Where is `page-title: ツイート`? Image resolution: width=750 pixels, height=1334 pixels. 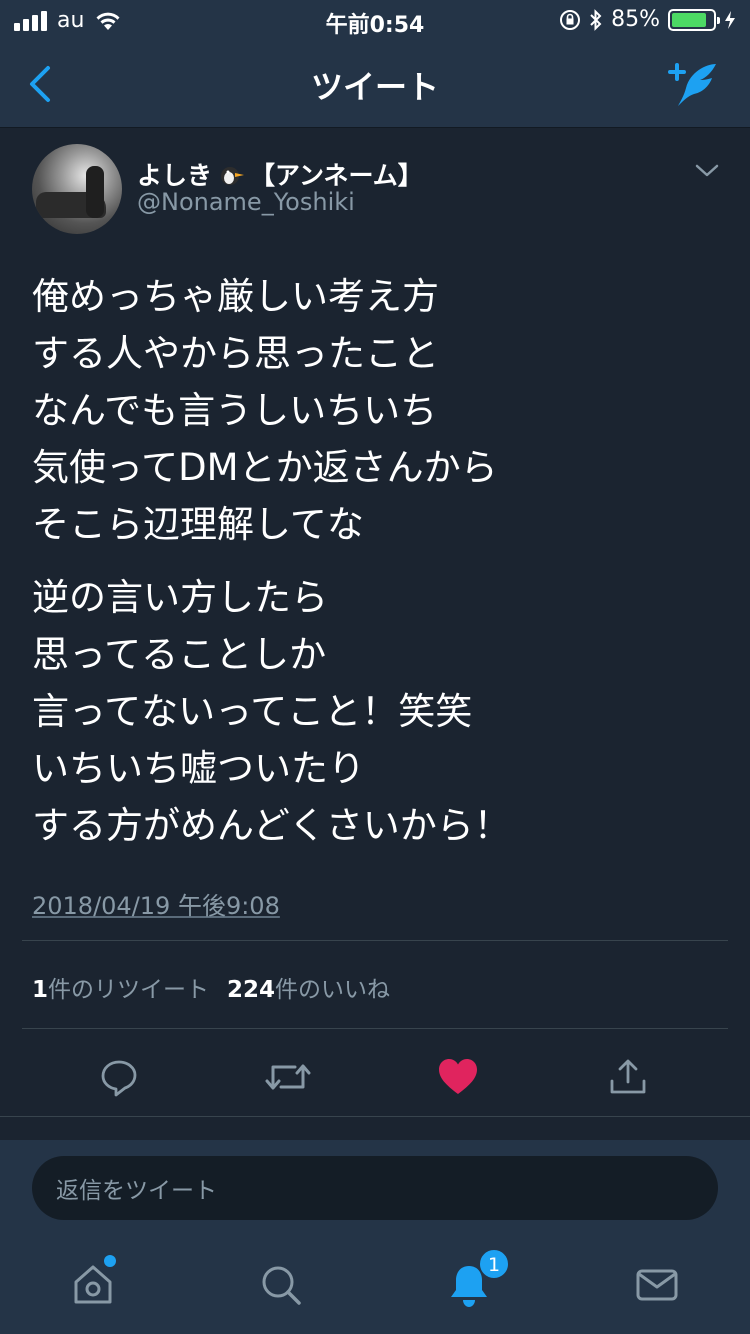 page-title: ツイート is located at coordinates (374, 87).